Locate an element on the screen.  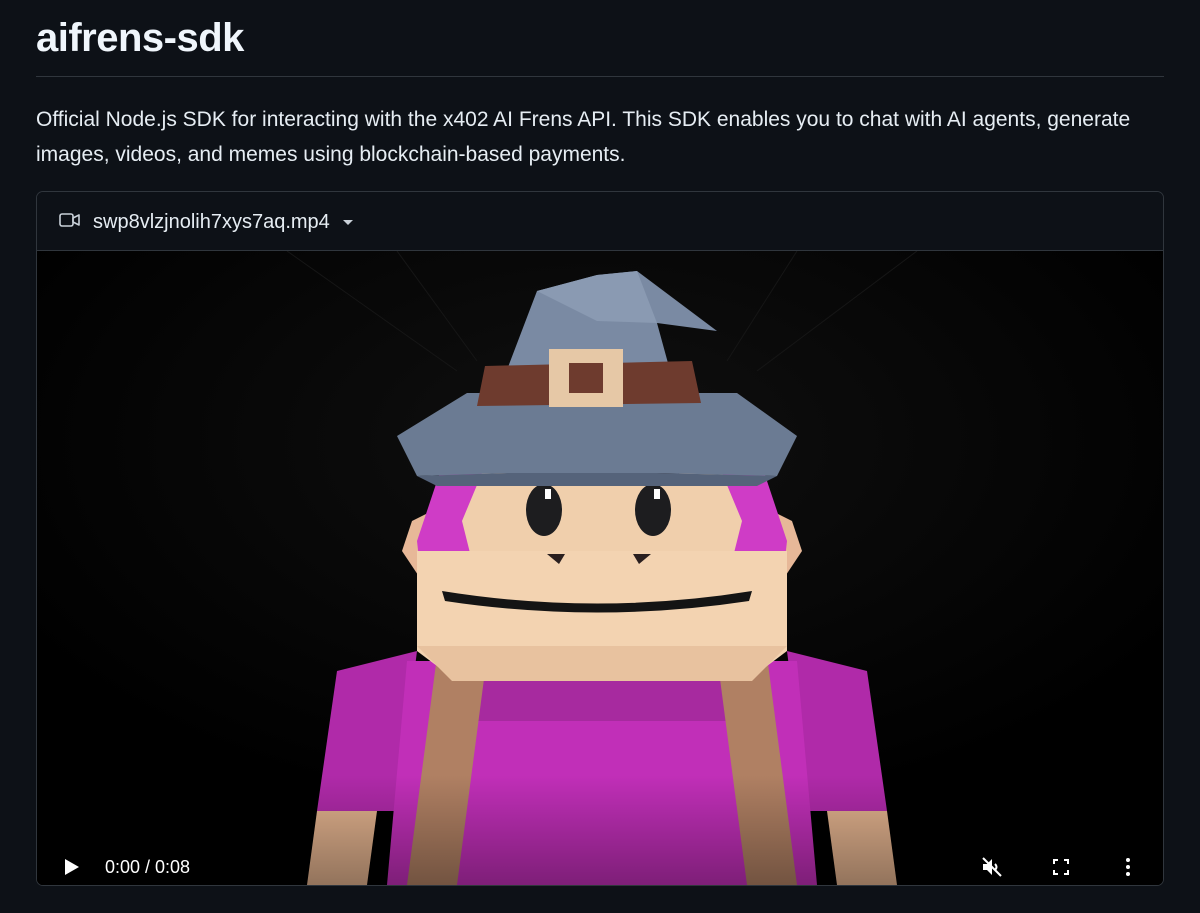
more-vertical-icon is located at coordinates (1128, 867).